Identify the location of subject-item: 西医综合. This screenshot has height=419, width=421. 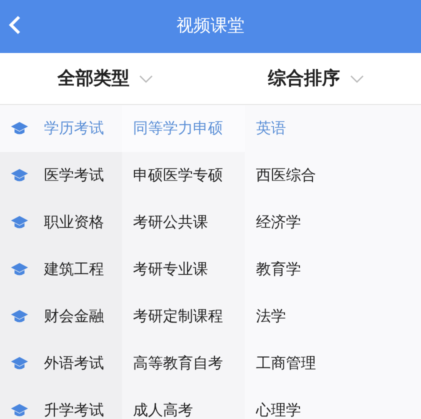
(333, 175).